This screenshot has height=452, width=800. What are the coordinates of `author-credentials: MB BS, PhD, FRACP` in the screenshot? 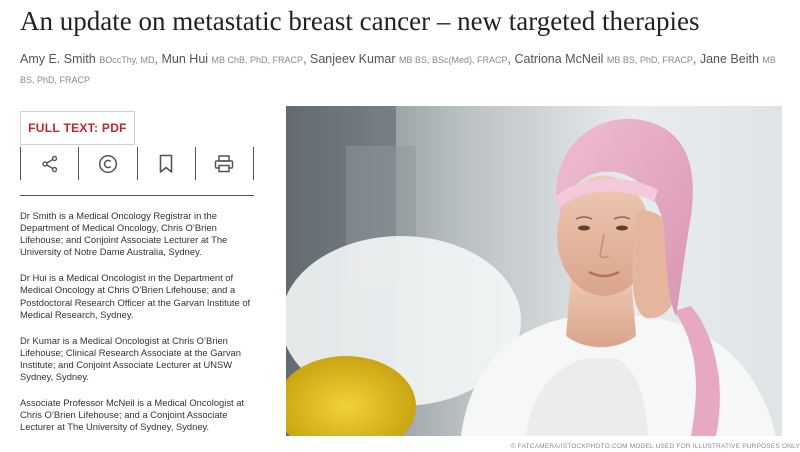 It's located at (649, 60).